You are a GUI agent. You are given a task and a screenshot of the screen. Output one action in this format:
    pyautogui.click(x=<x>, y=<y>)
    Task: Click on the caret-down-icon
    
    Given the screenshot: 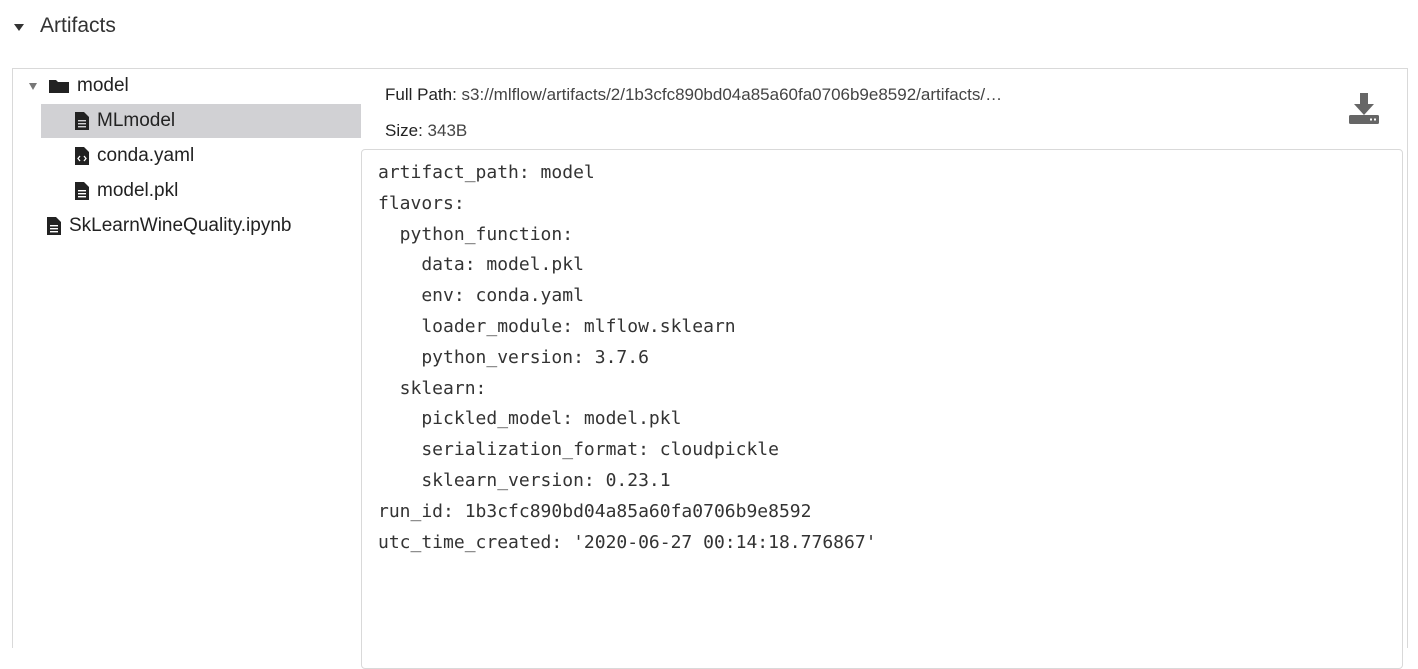 What is the action you would take?
    pyautogui.click(x=19, y=27)
    